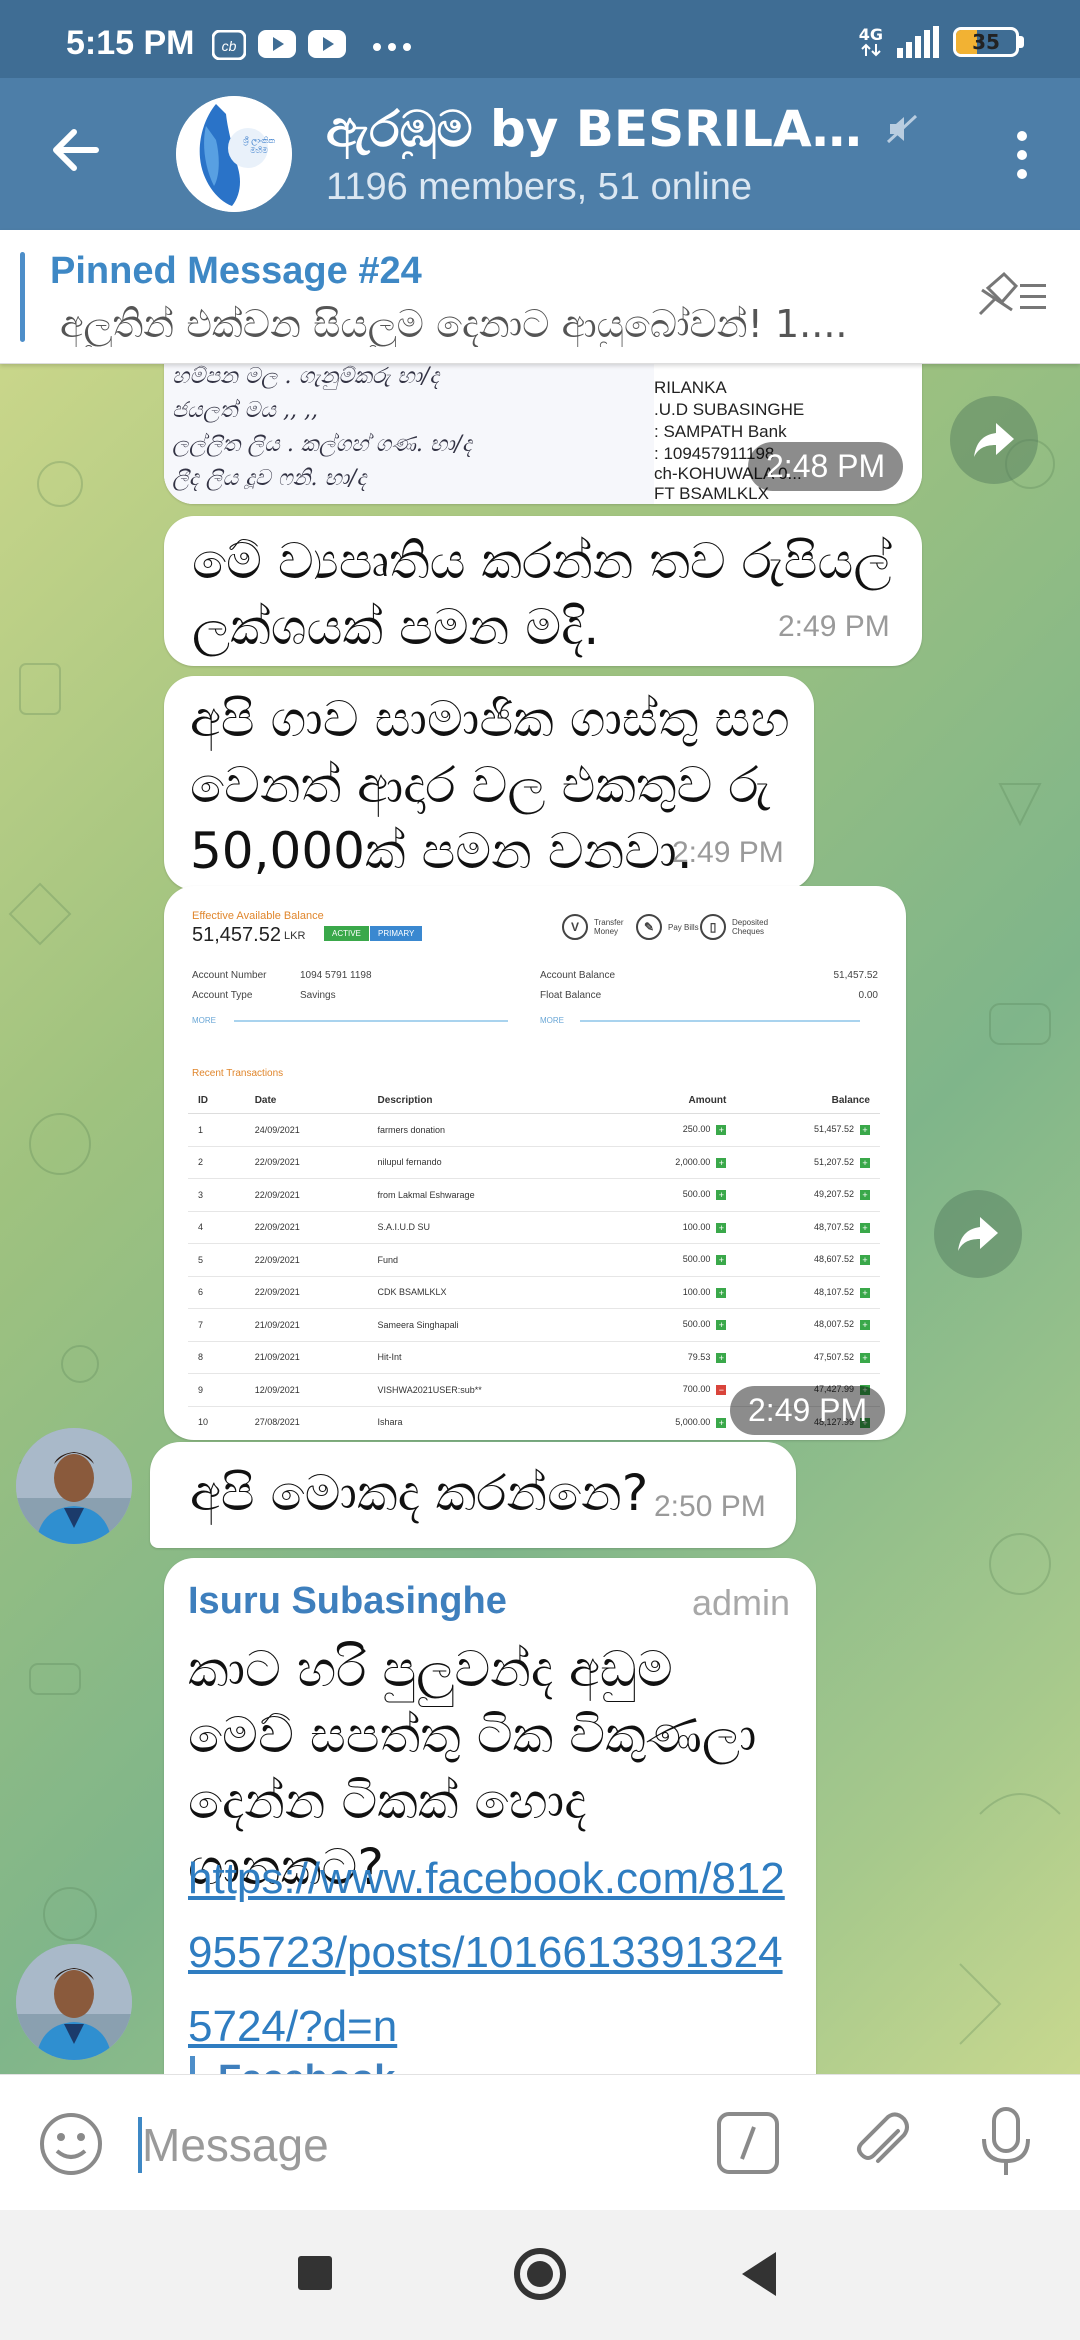 The image size is (1080, 2340). I want to click on chat-subtitle: 1196 members, 51 online, so click(539, 187).